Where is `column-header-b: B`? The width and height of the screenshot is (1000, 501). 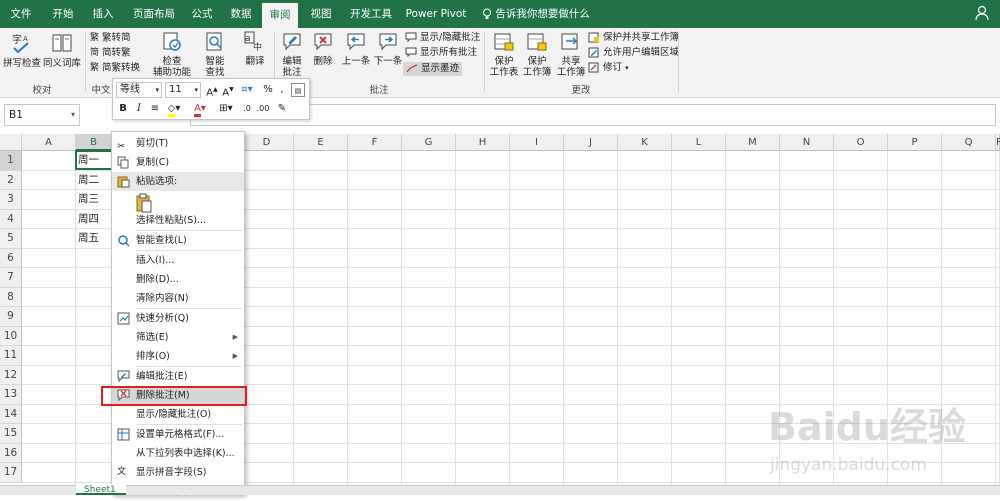 column-header-b: B is located at coordinates (94, 142).